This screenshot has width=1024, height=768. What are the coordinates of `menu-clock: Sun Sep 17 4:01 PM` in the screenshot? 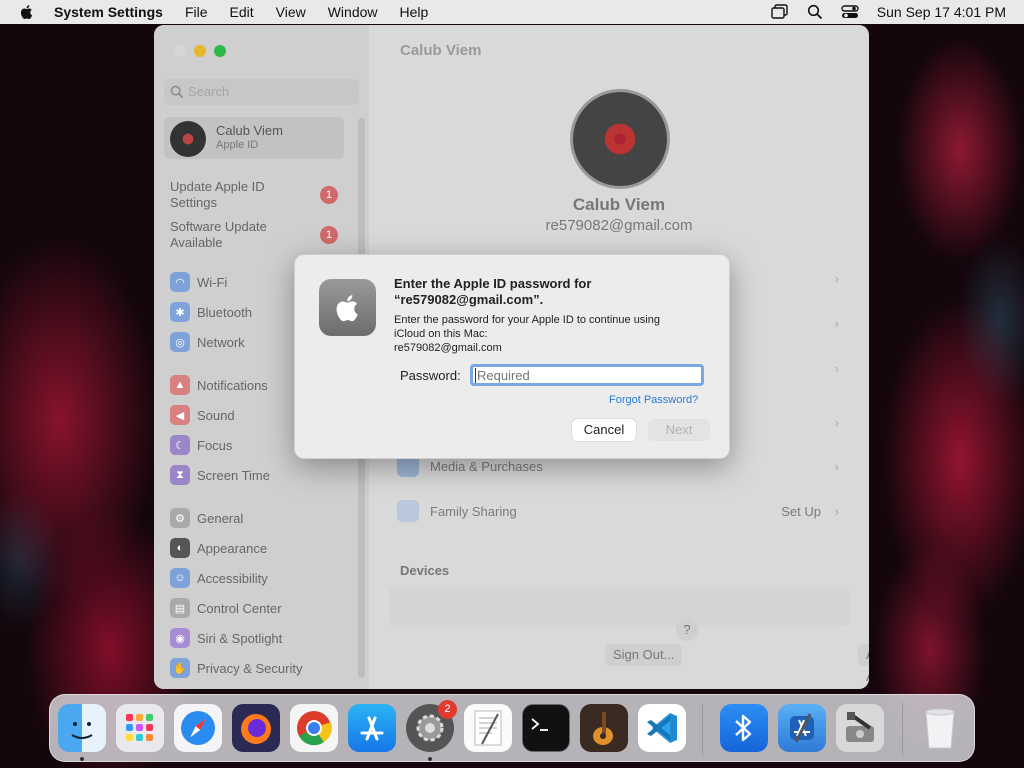 It's located at (941, 12).